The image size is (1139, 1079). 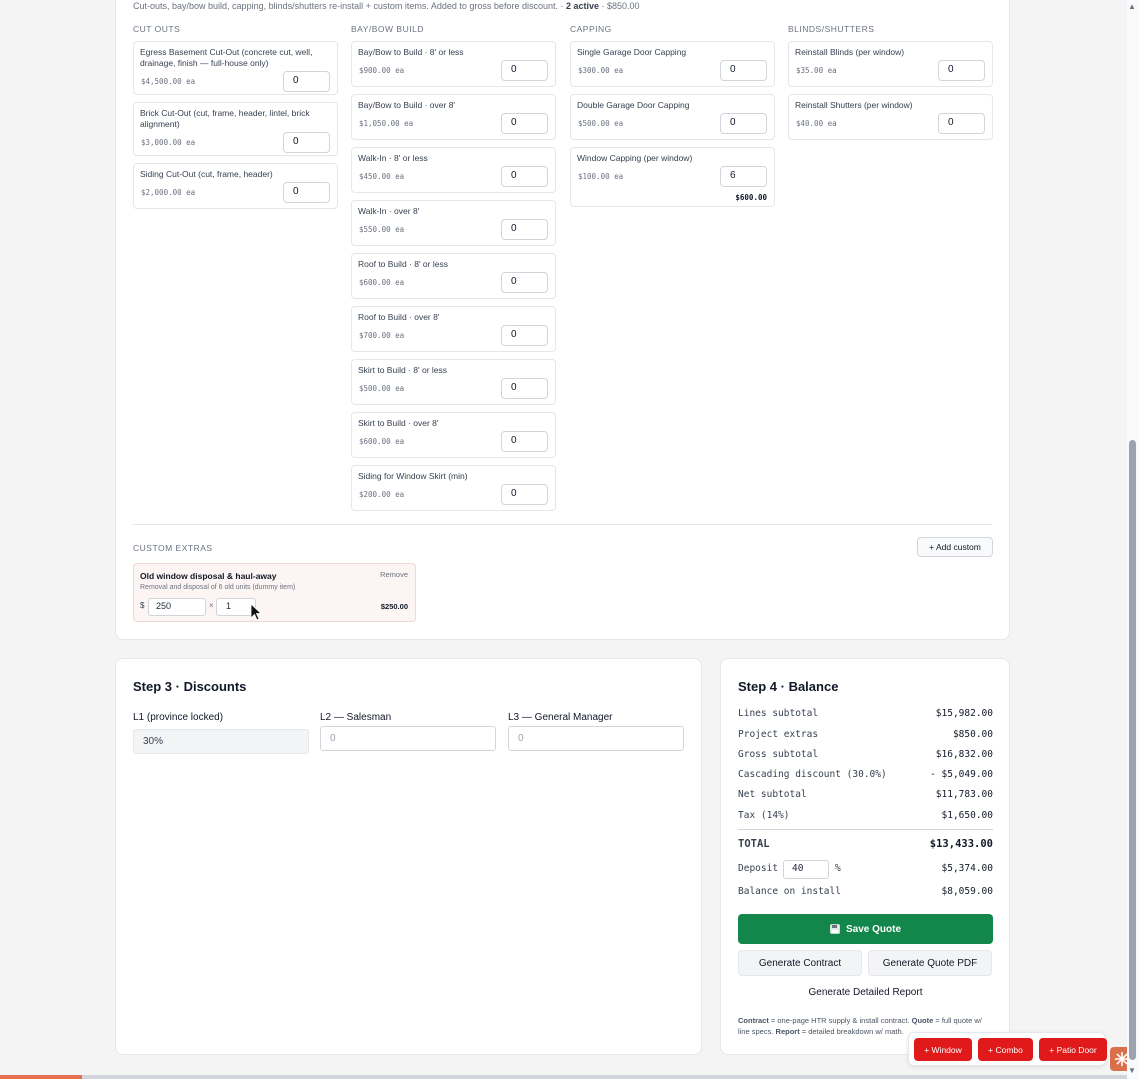 I want to click on deposit-percent-input: 40, so click(x=806, y=869).